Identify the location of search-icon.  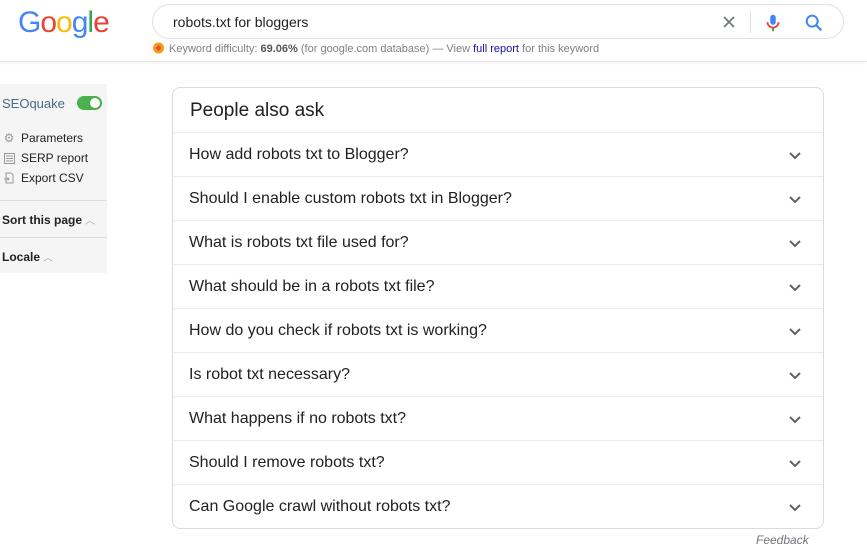
(814, 23).